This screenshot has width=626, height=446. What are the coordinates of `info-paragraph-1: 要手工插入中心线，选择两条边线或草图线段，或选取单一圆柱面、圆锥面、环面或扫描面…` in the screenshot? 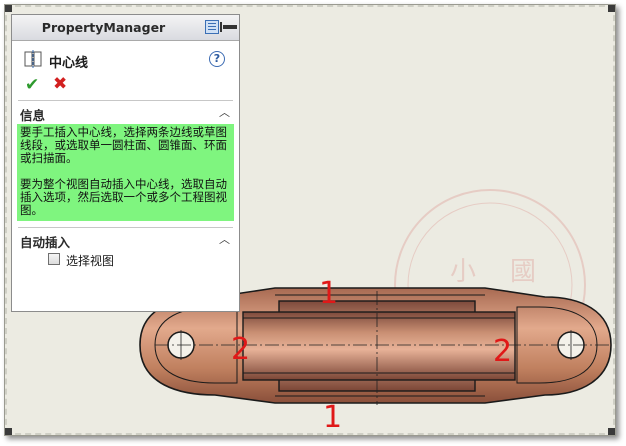 It's located at (123, 145).